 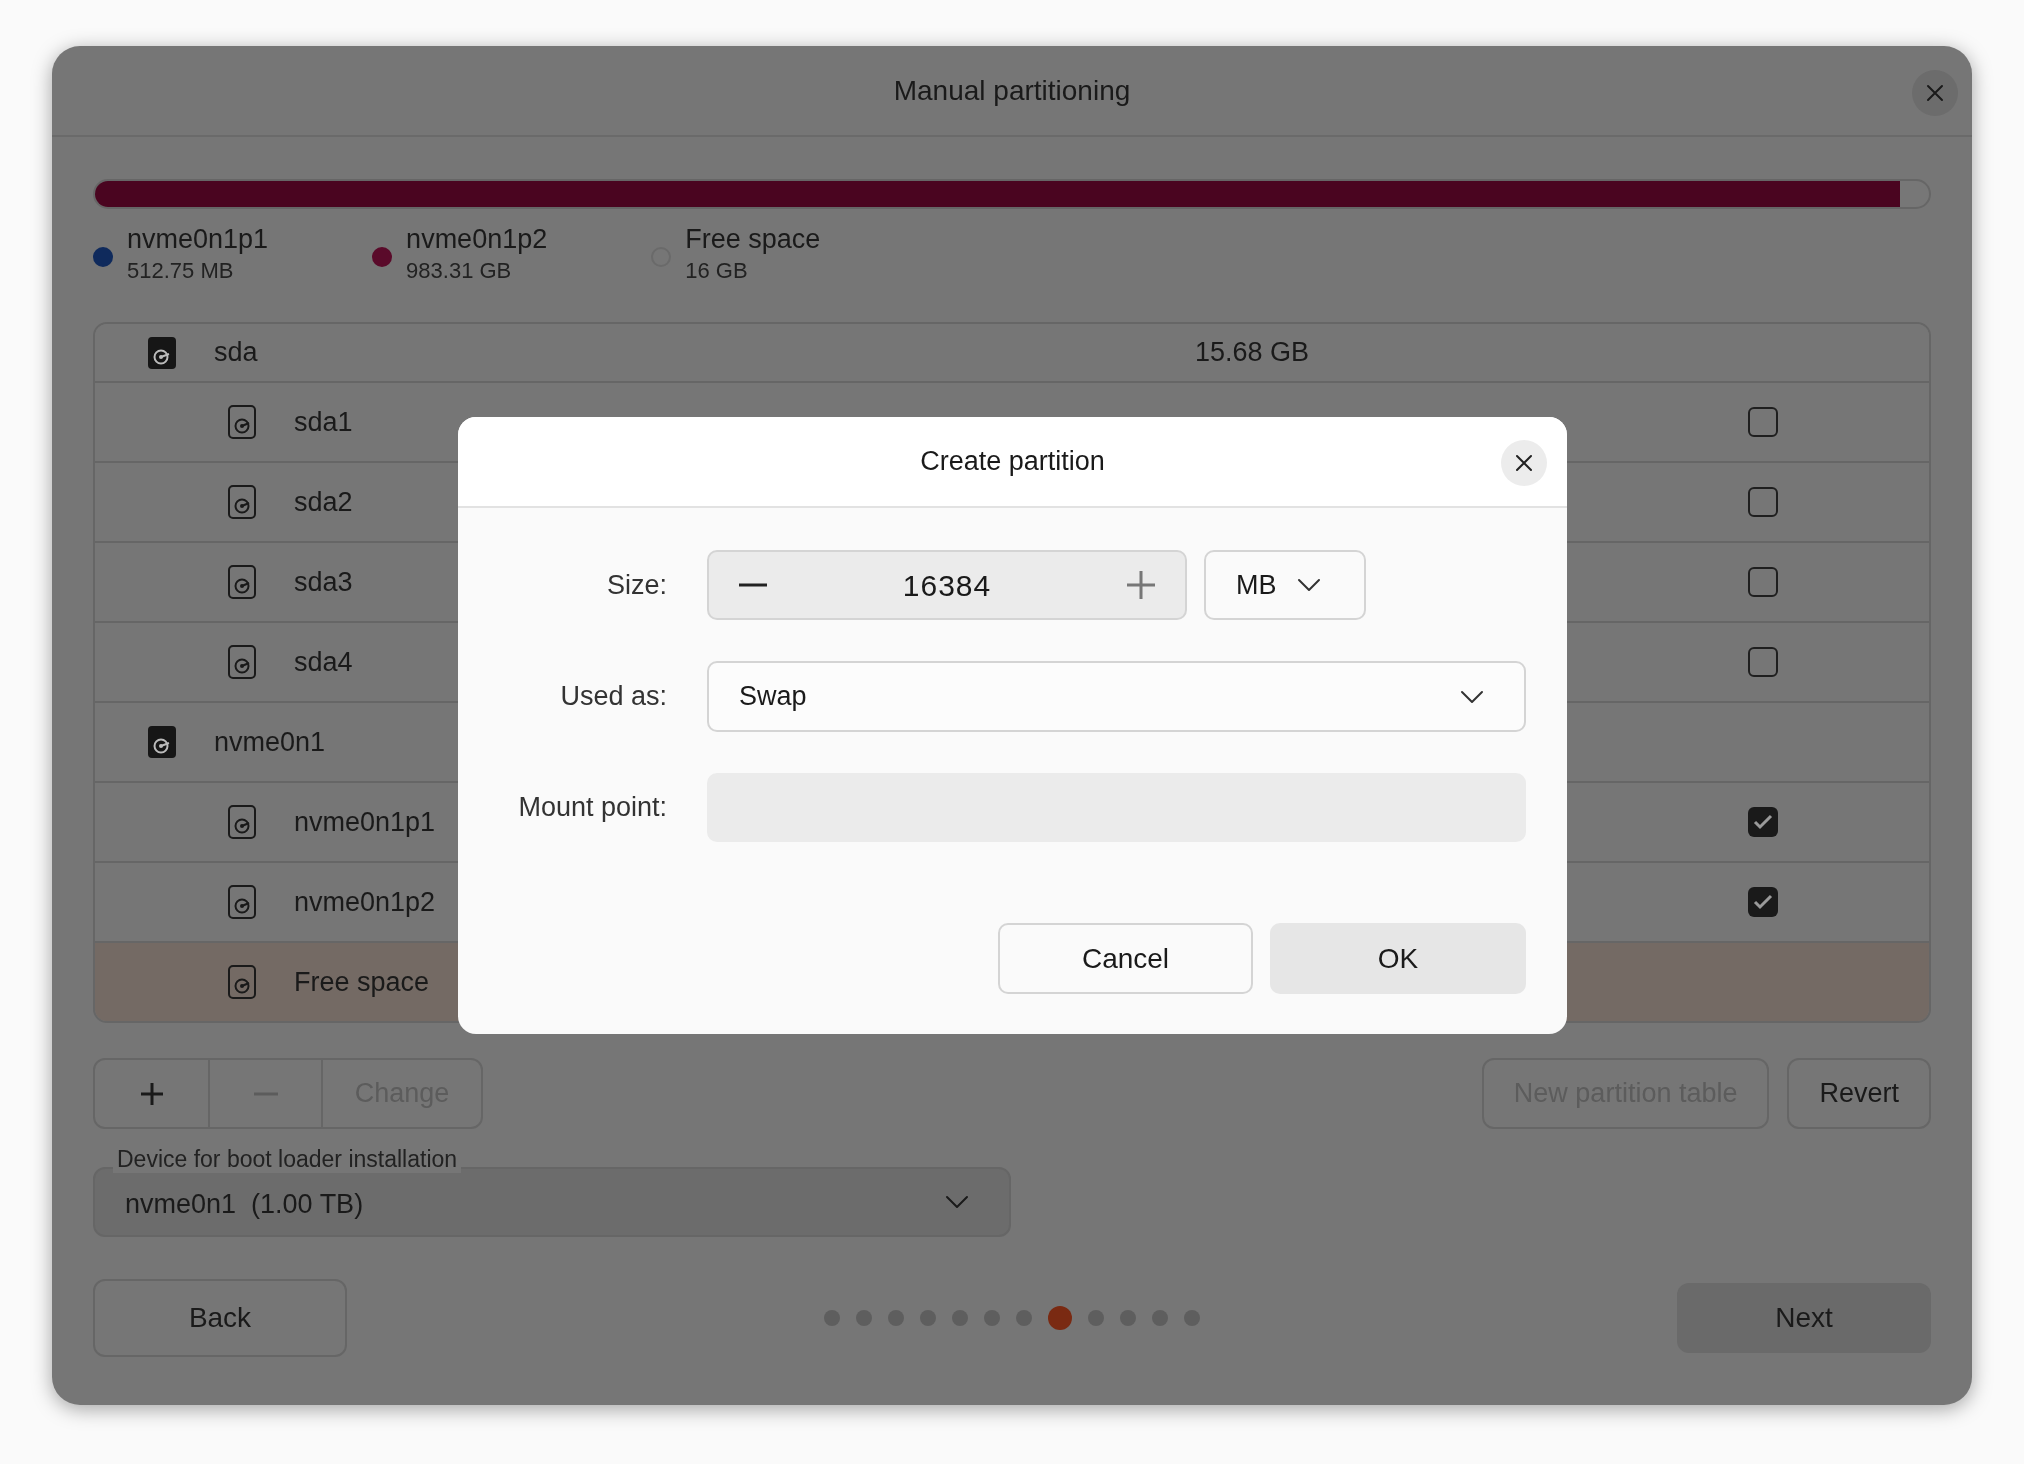 What do you see at coordinates (613, 697) in the screenshot?
I see `field-label: Used as:` at bounding box center [613, 697].